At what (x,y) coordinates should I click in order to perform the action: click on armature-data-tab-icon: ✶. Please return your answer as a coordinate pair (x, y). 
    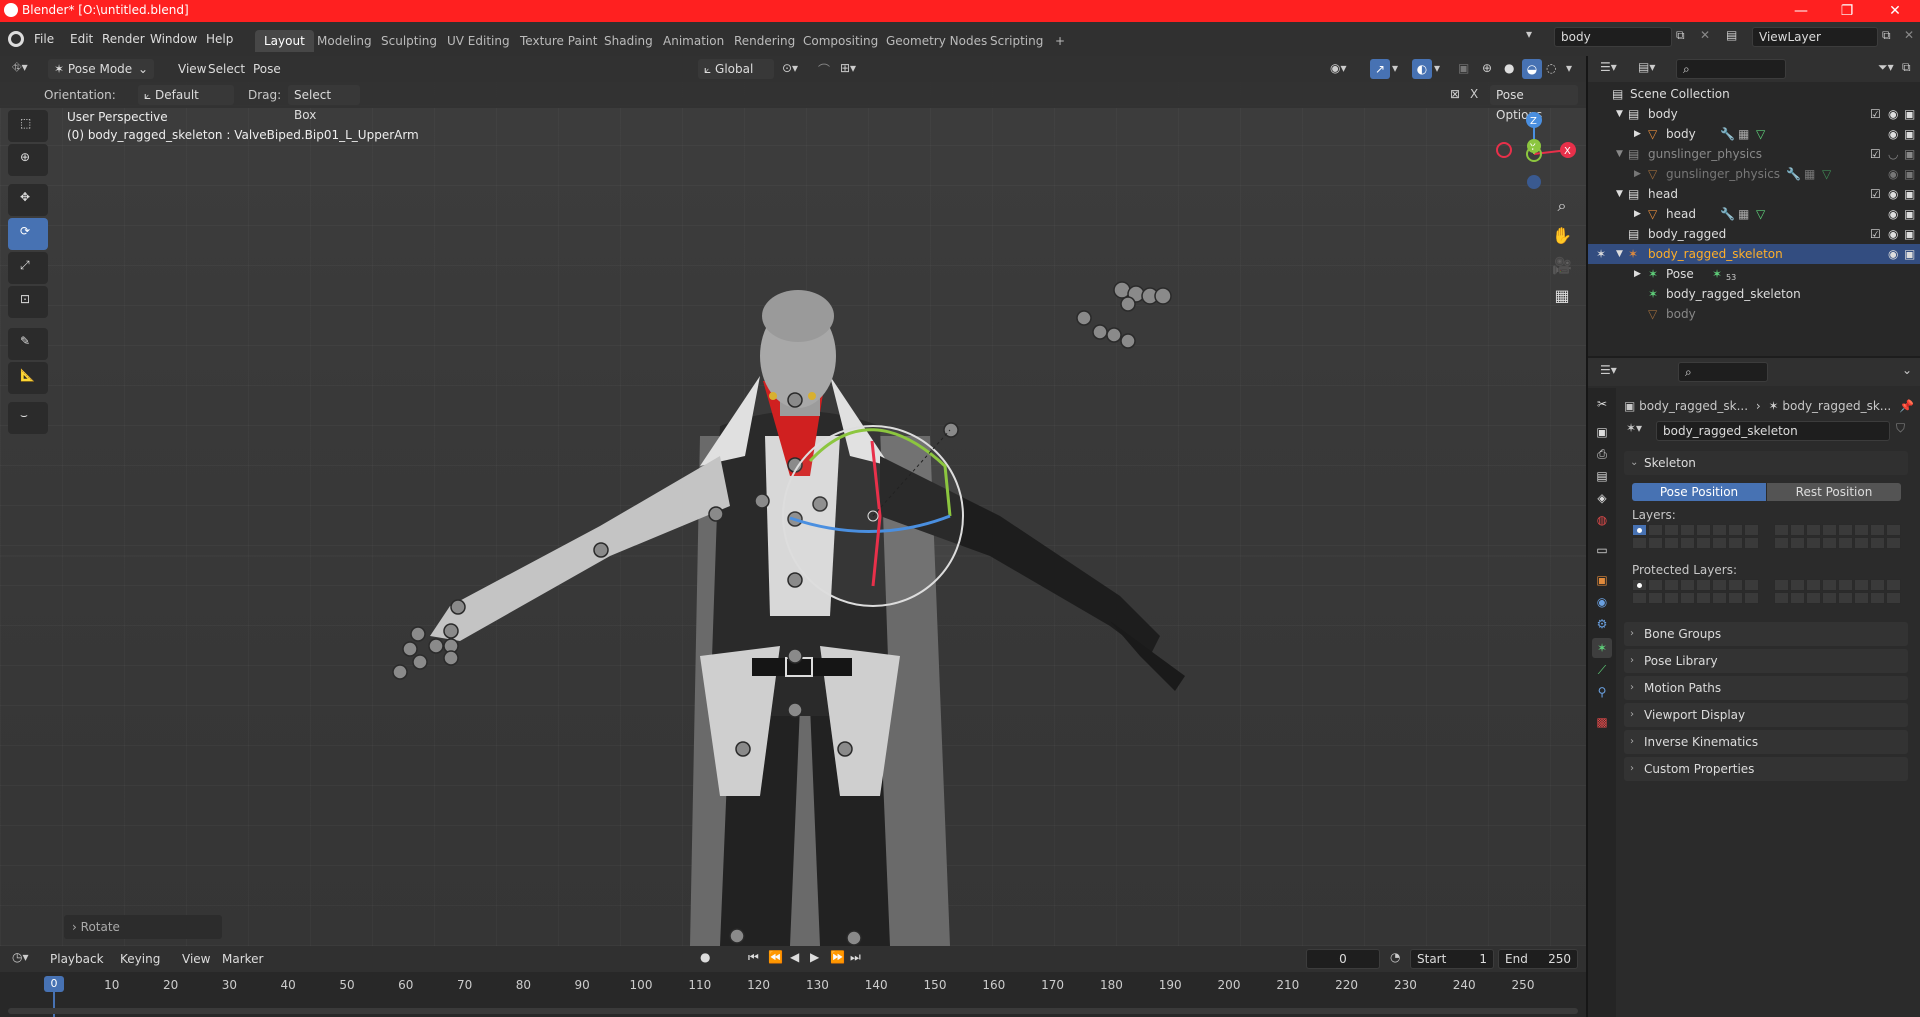
    Looking at the image, I should click on (1602, 648).